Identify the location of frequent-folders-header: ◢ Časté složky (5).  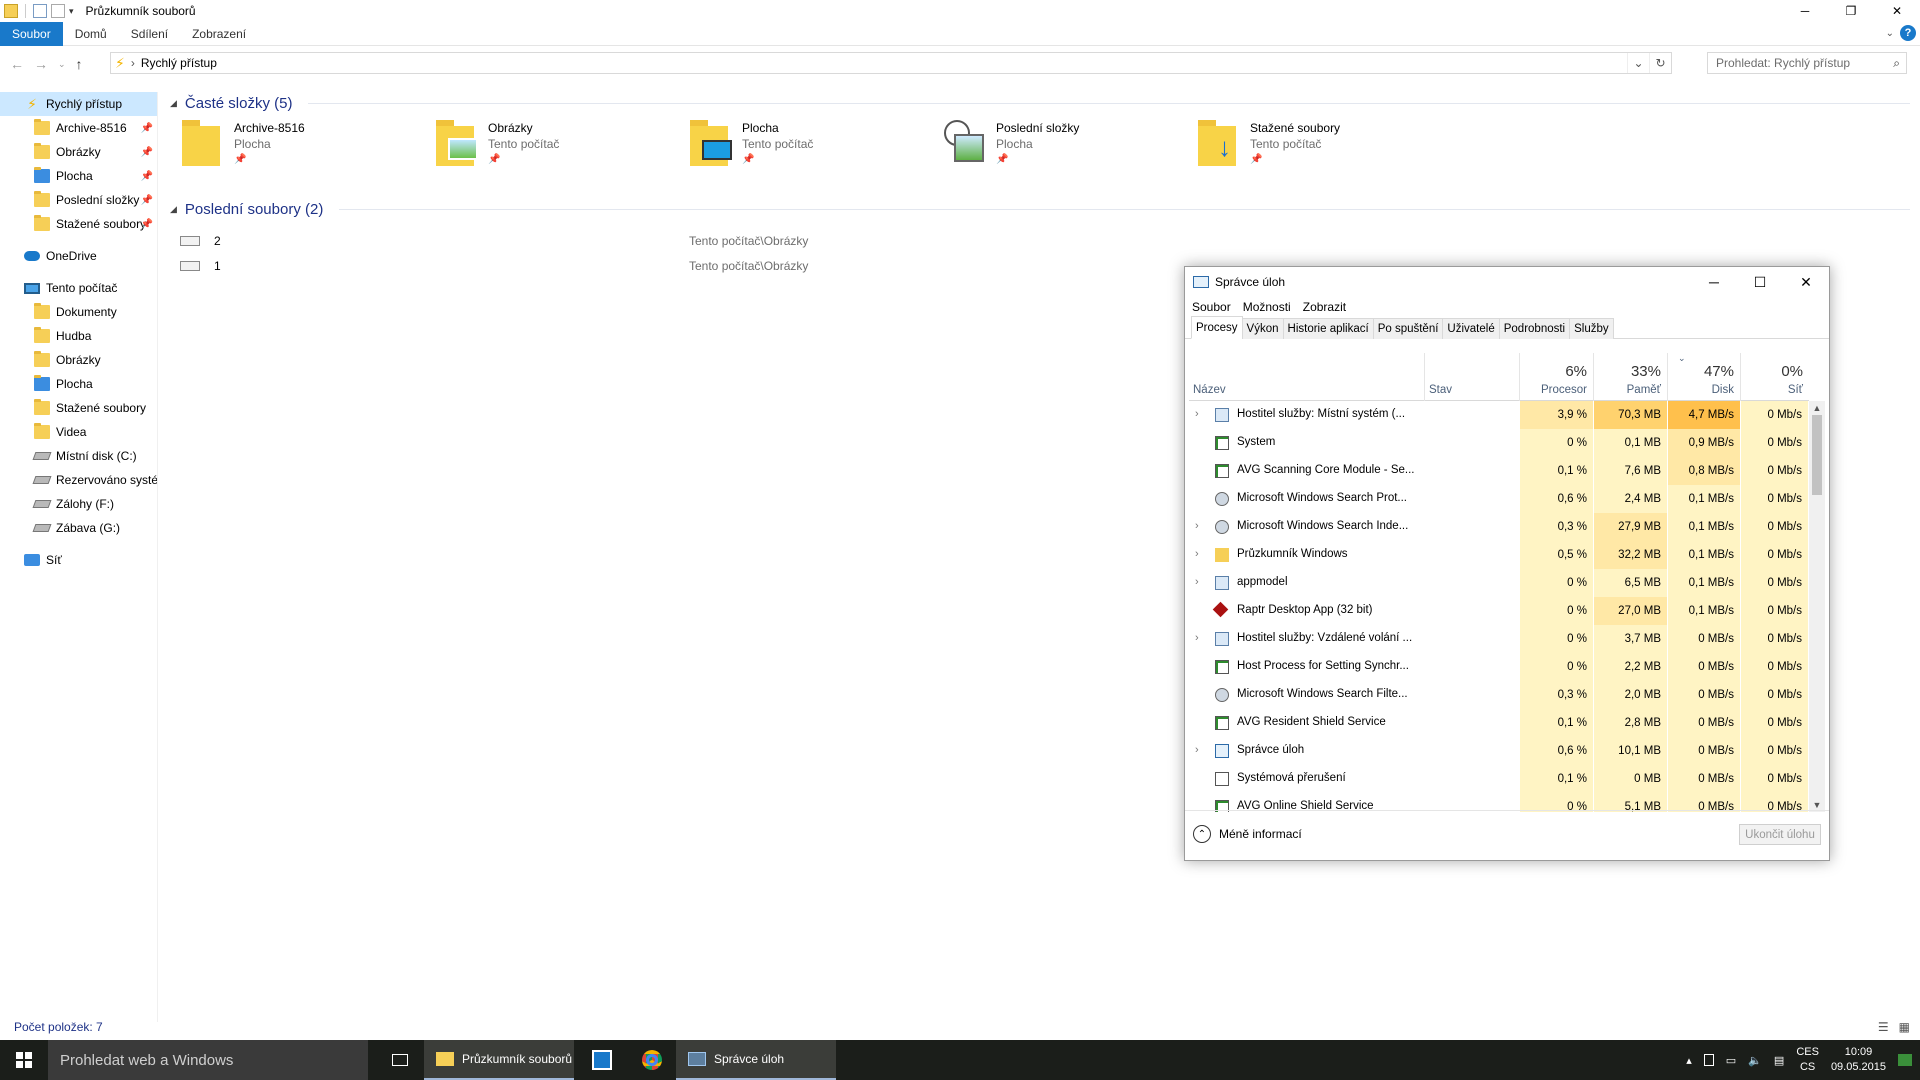
(1040, 103).